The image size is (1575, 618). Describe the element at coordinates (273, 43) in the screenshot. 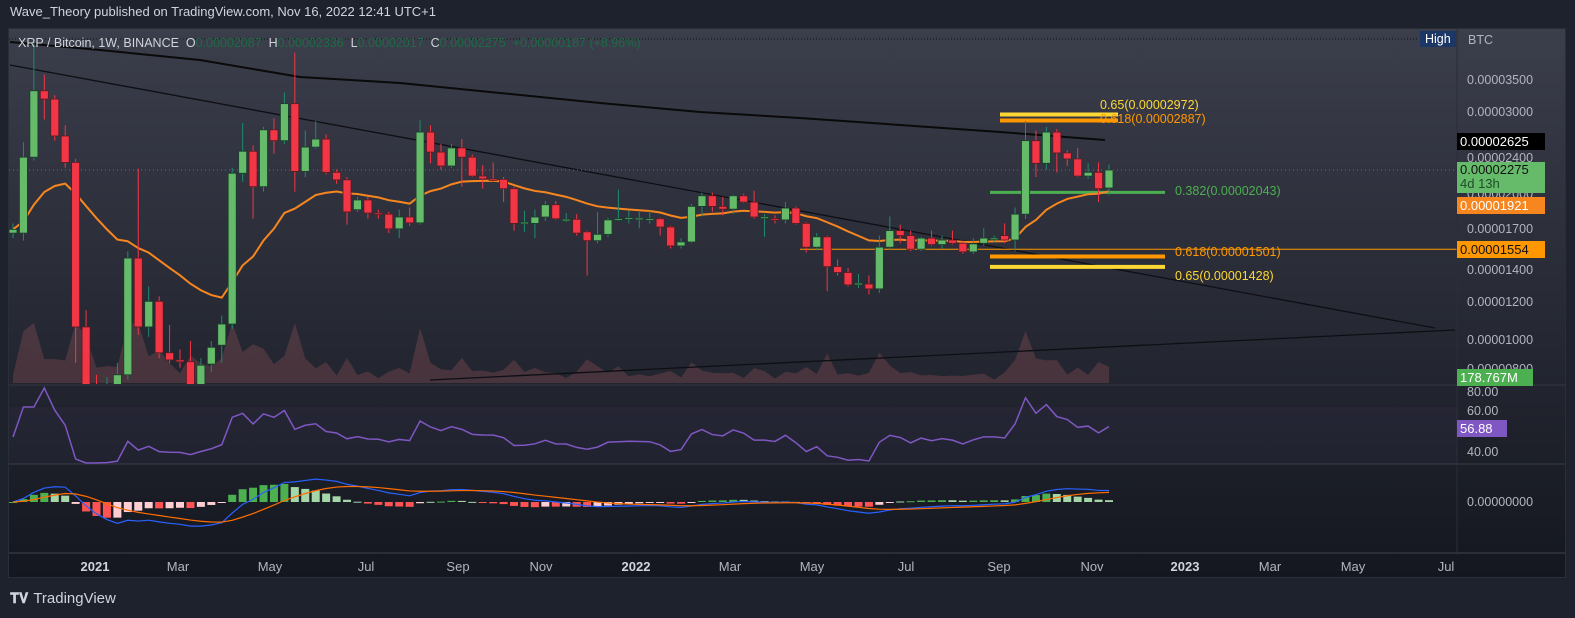

I see `high-label: H` at that location.